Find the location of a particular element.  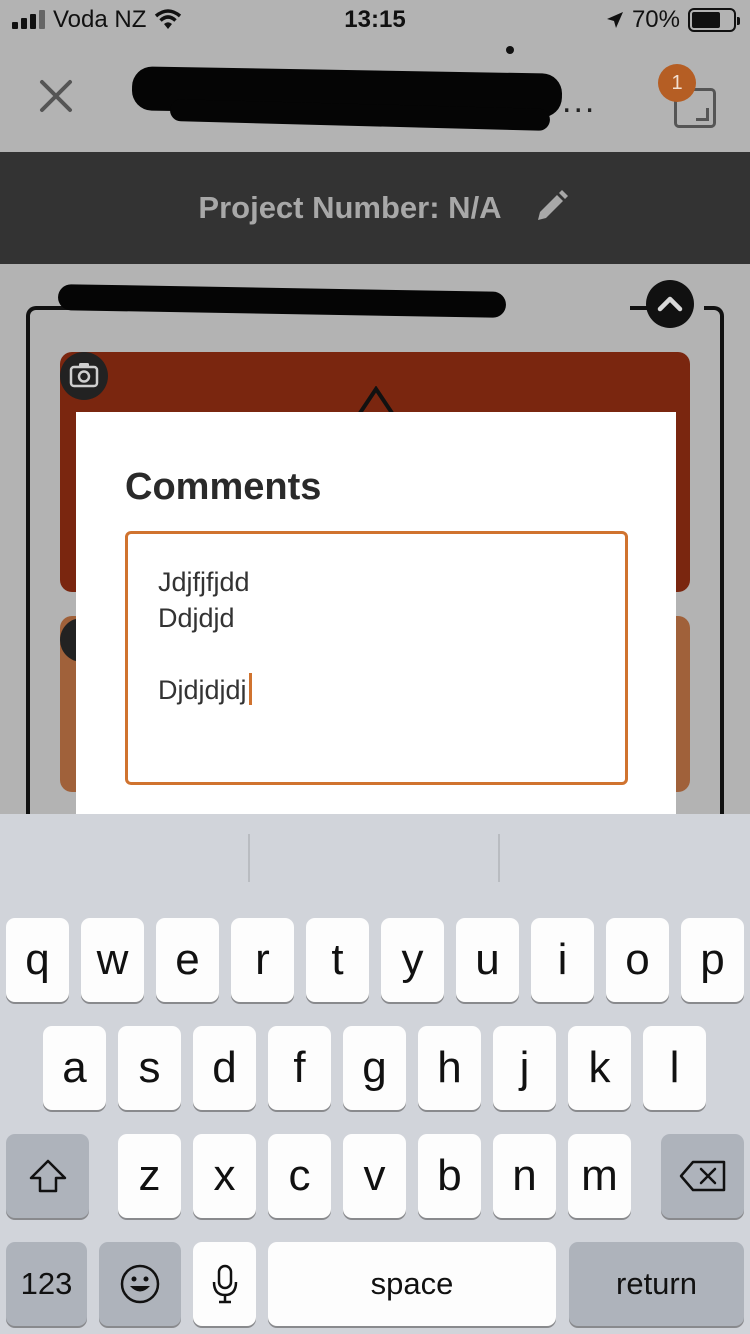

location-arrow-icon is located at coordinates (614, 20).